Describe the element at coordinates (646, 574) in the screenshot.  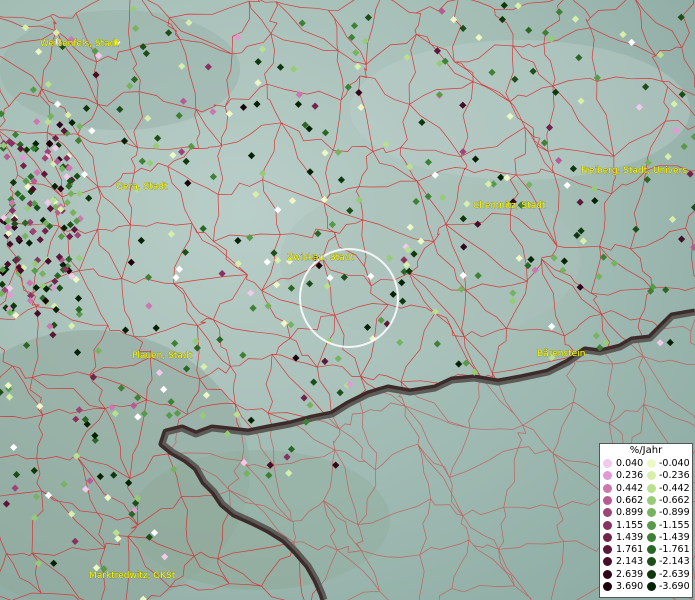
I see `legend-row: 2.639 -2.639` at that location.